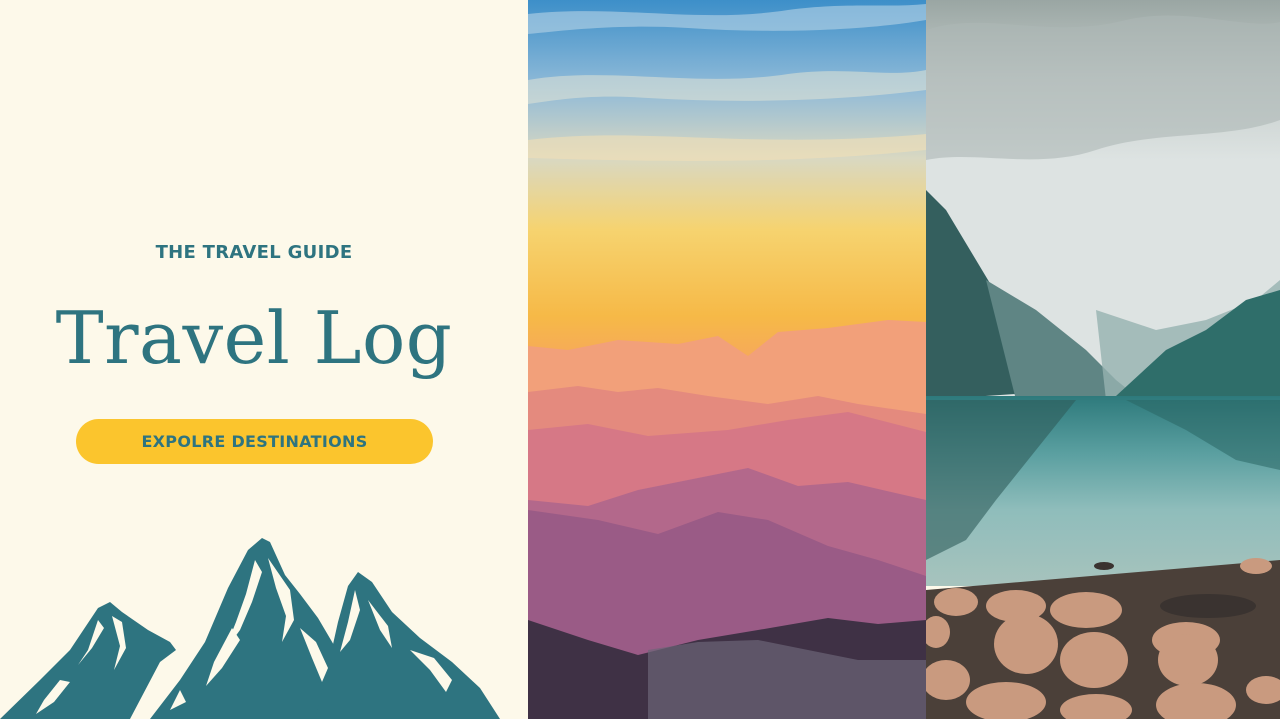  What do you see at coordinates (254, 441) in the screenshot?
I see `explore-destinations-button: EXPOLRE DESTINATIONS` at bounding box center [254, 441].